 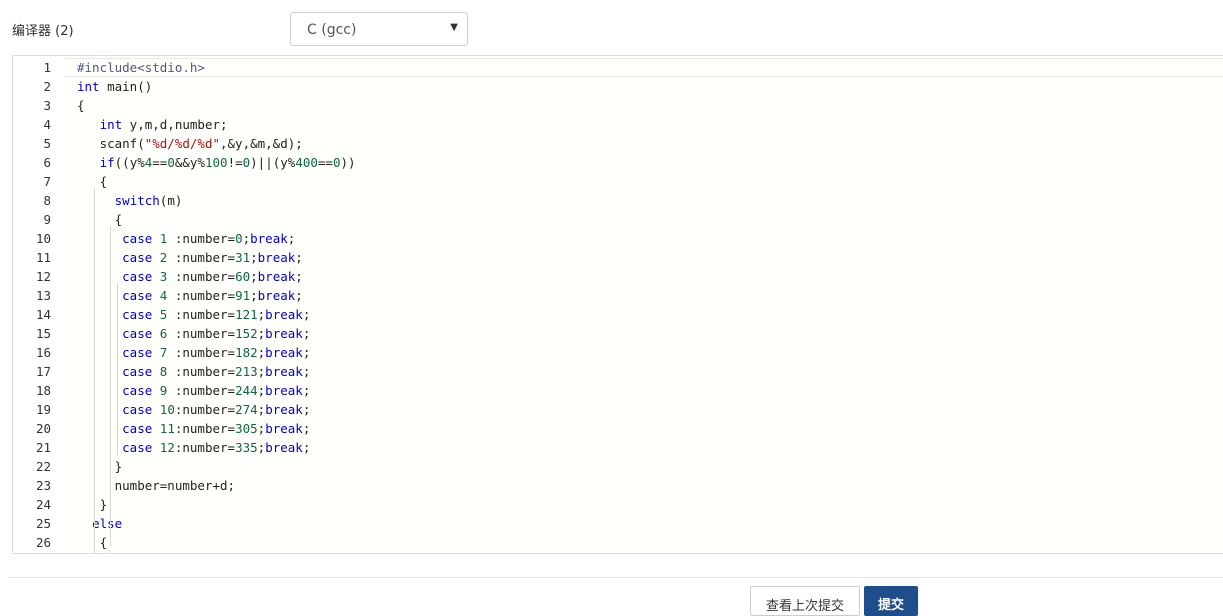 What do you see at coordinates (618, 390) in the screenshot?
I see `code-line: 18 case 9 :number=244;break;` at bounding box center [618, 390].